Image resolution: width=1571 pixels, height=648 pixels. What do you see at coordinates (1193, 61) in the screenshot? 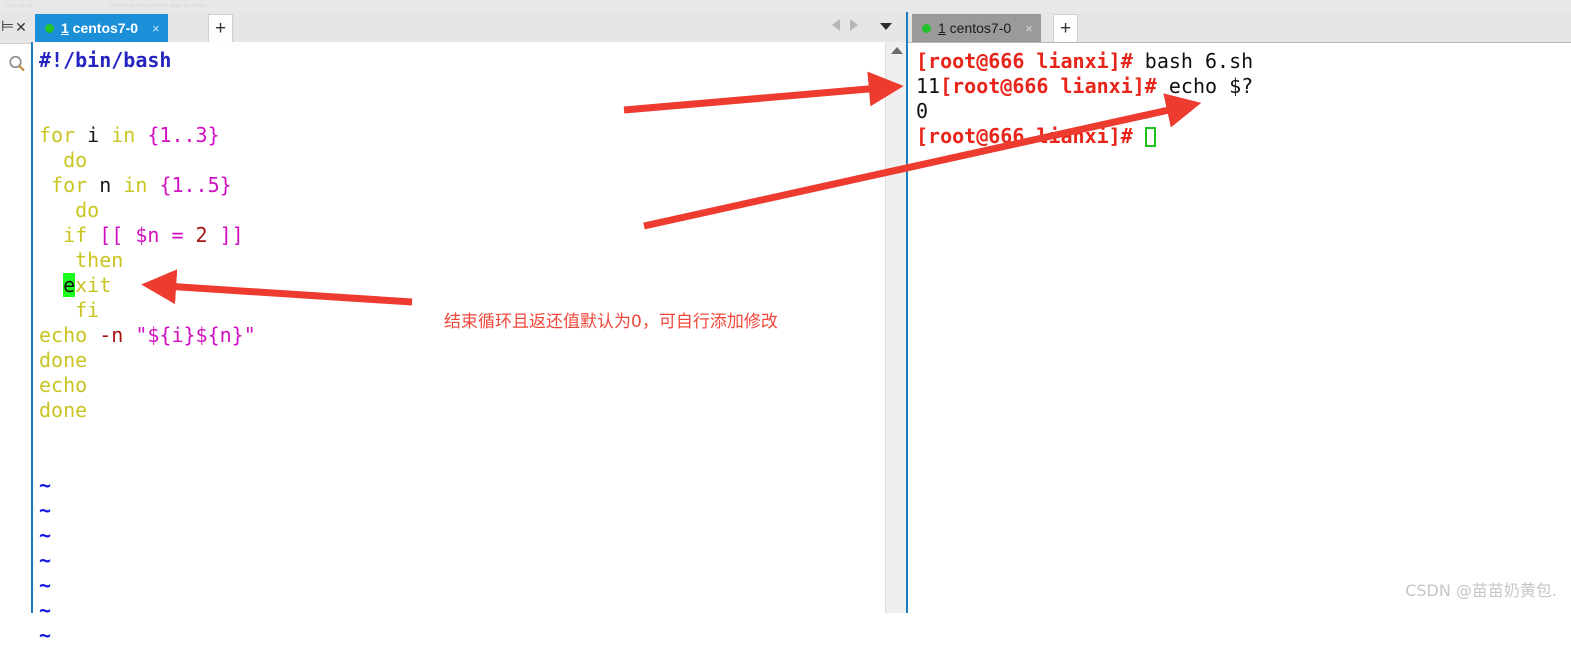
I see `code-token: bash 6.sh` at bounding box center [1193, 61].